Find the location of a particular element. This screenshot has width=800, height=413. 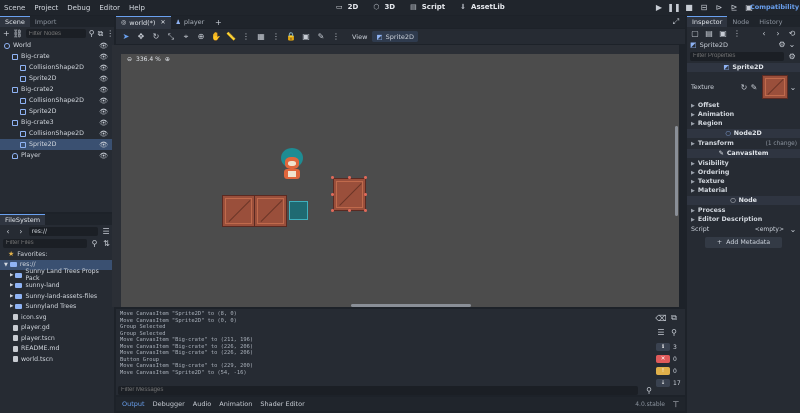

add-node-icon: + is located at coordinates (6, 34).